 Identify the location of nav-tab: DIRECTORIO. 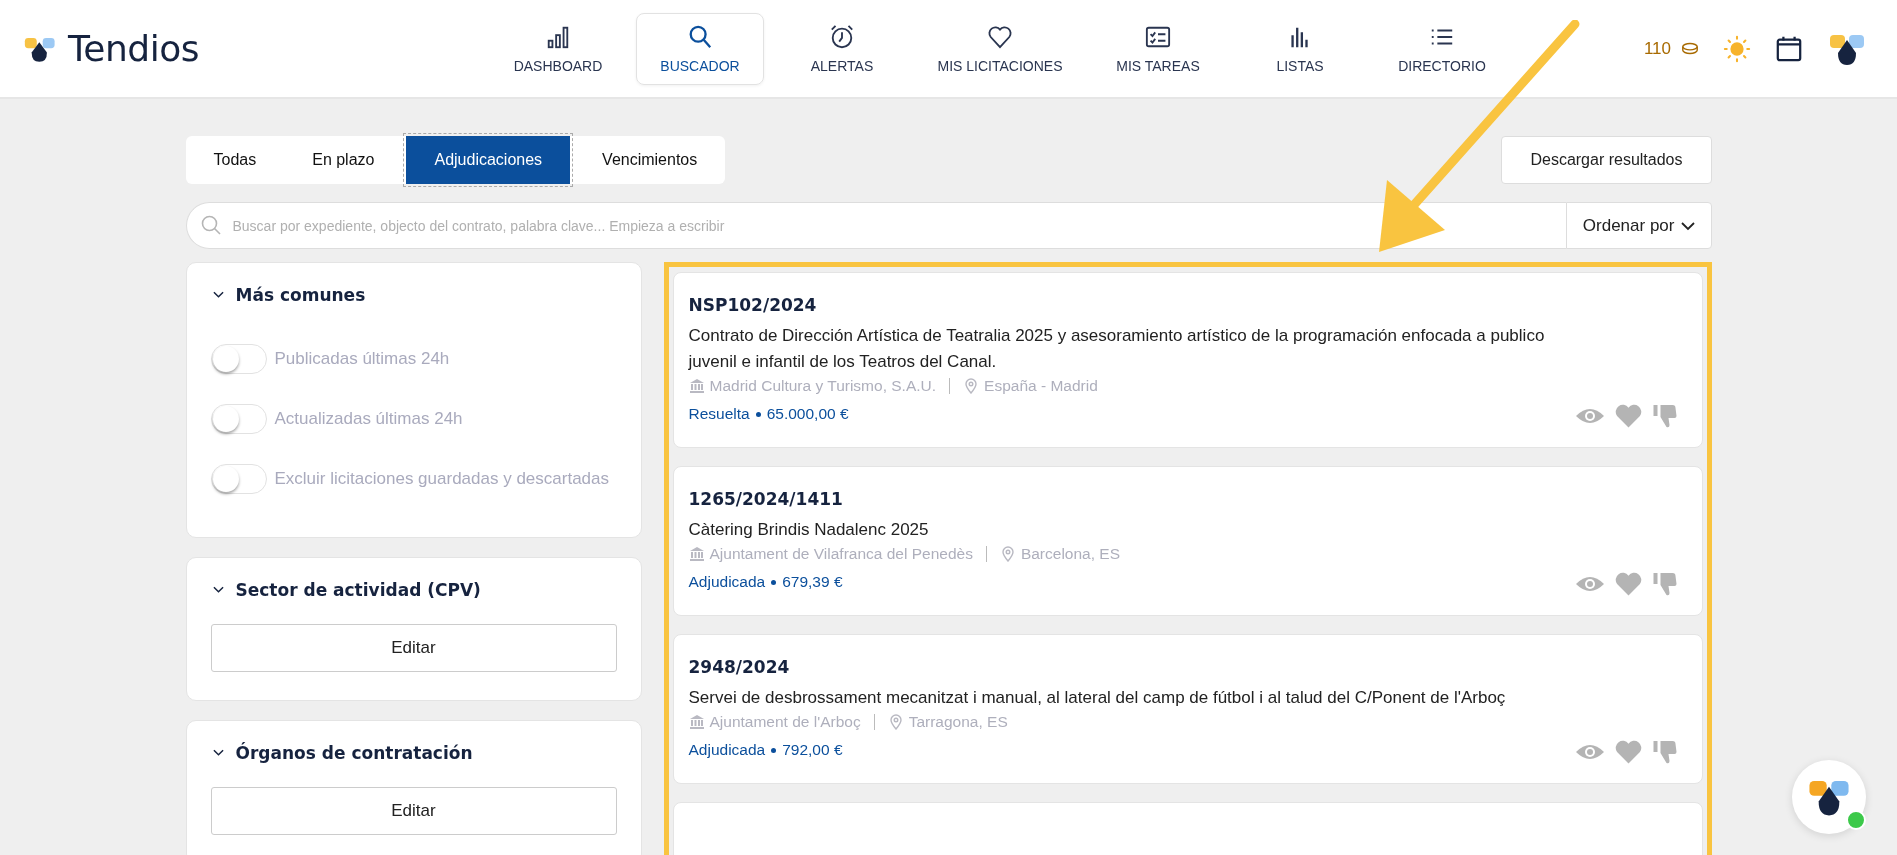
(1442, 48).